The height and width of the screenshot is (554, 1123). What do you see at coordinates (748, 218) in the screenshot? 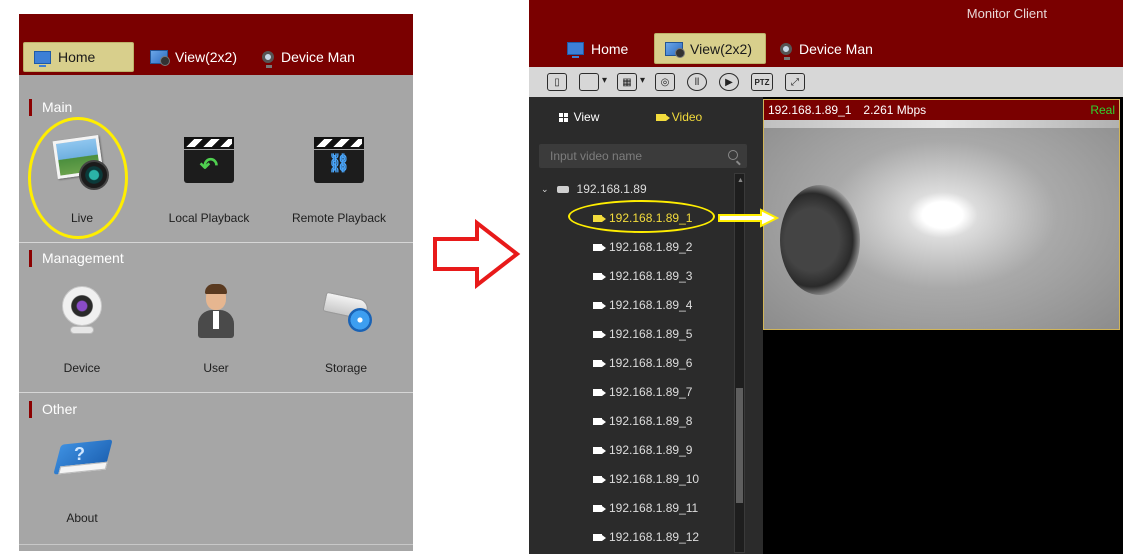
I see `pointer-arrow-icon` at bounding box center [748, 218].